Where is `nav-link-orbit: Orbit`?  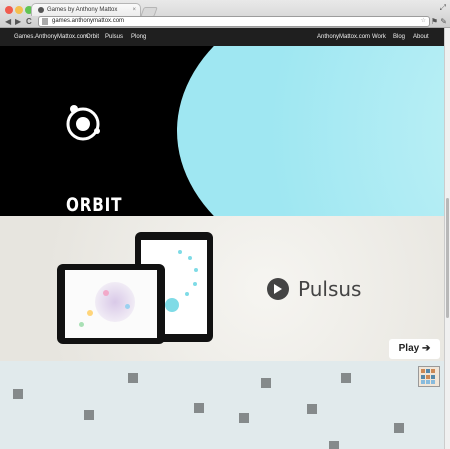 nav-link-orbit: Orbit is located at coordinates (92, 37).